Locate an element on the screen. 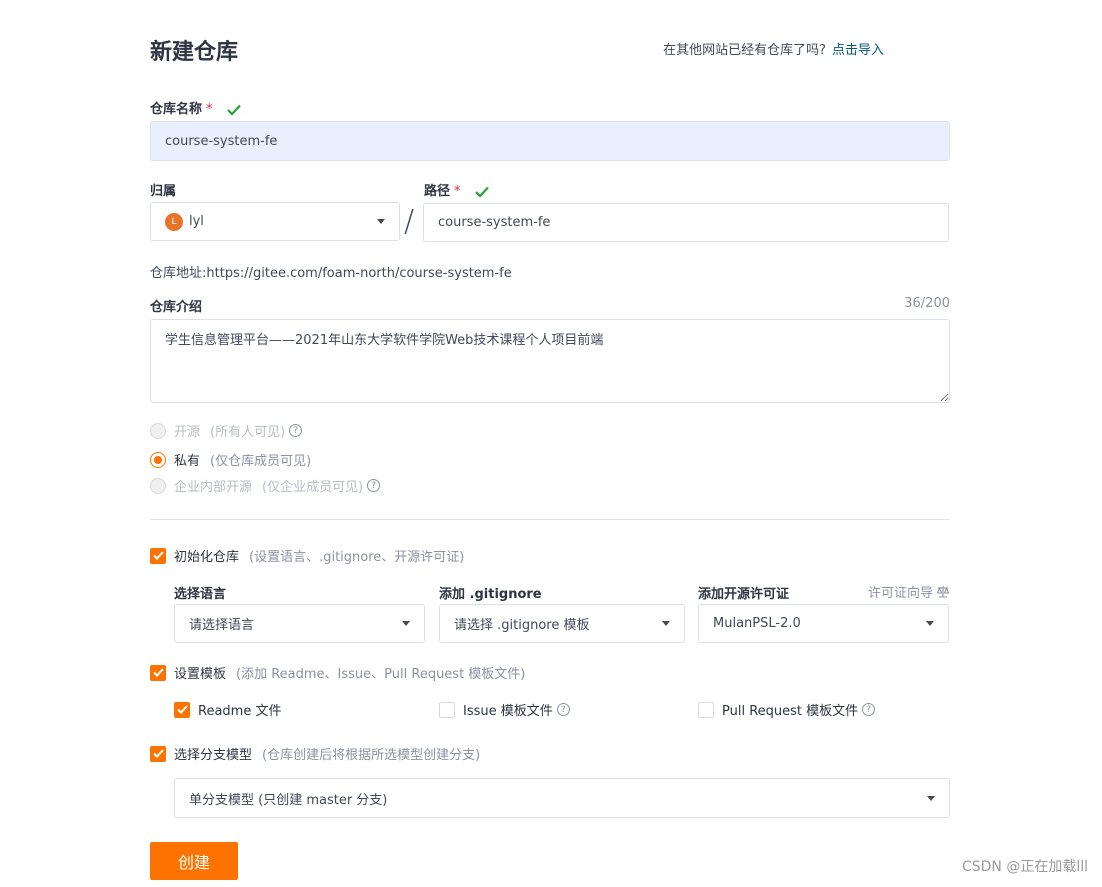 This screenshot has height=887, width=1102. init-repo-checkbox is located at coordinates (158, 555).